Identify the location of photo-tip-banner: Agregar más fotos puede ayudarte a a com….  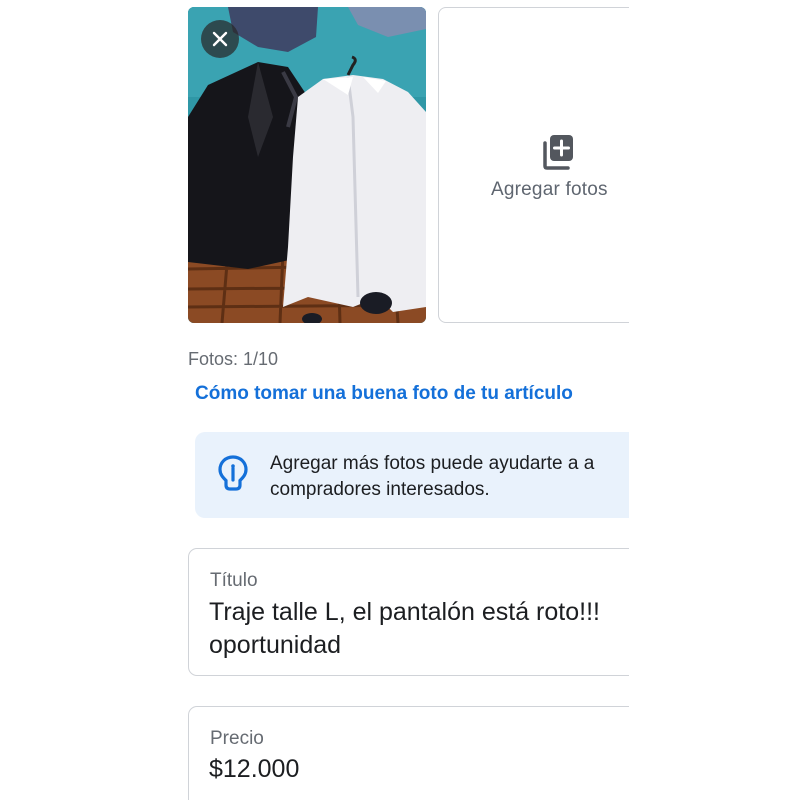
(412, 475).